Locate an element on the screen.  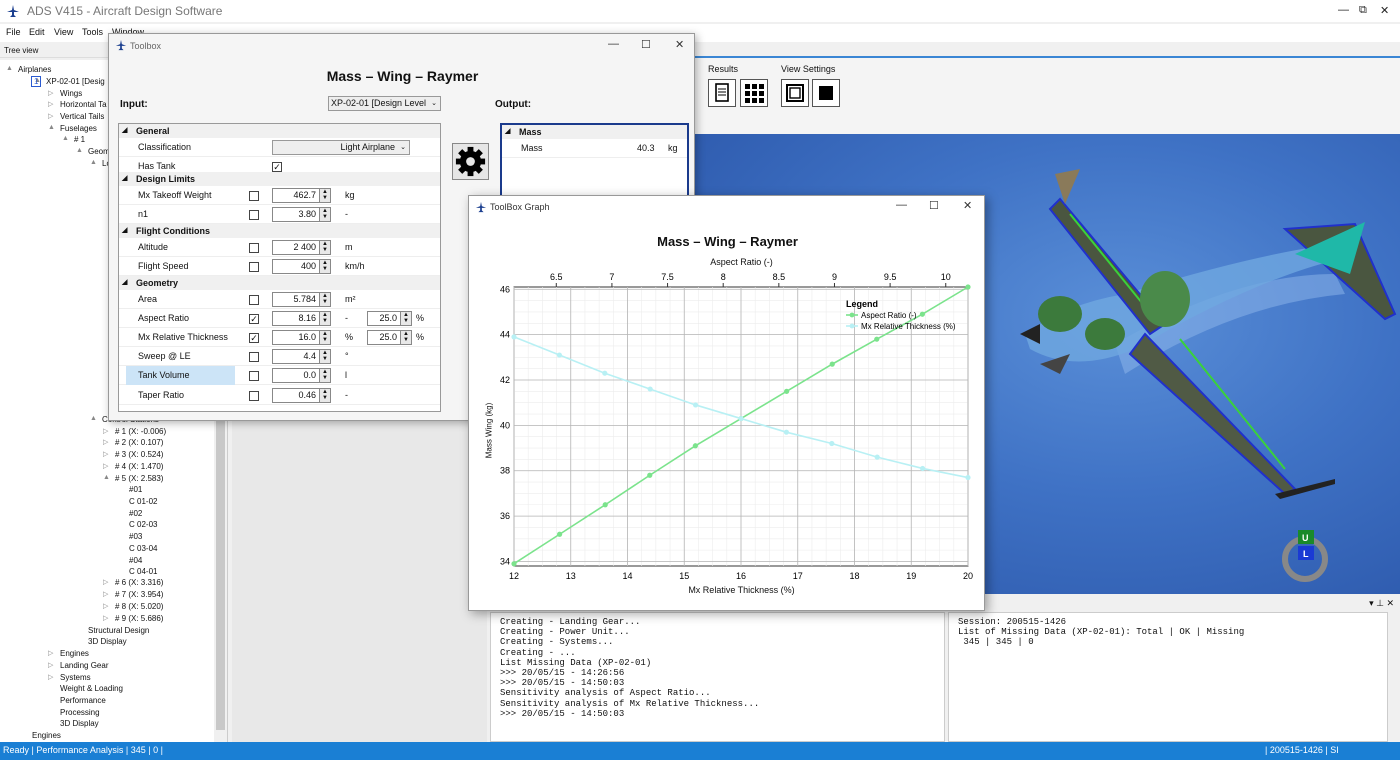
tree-item: #04 is located at coordinates (135, 560).